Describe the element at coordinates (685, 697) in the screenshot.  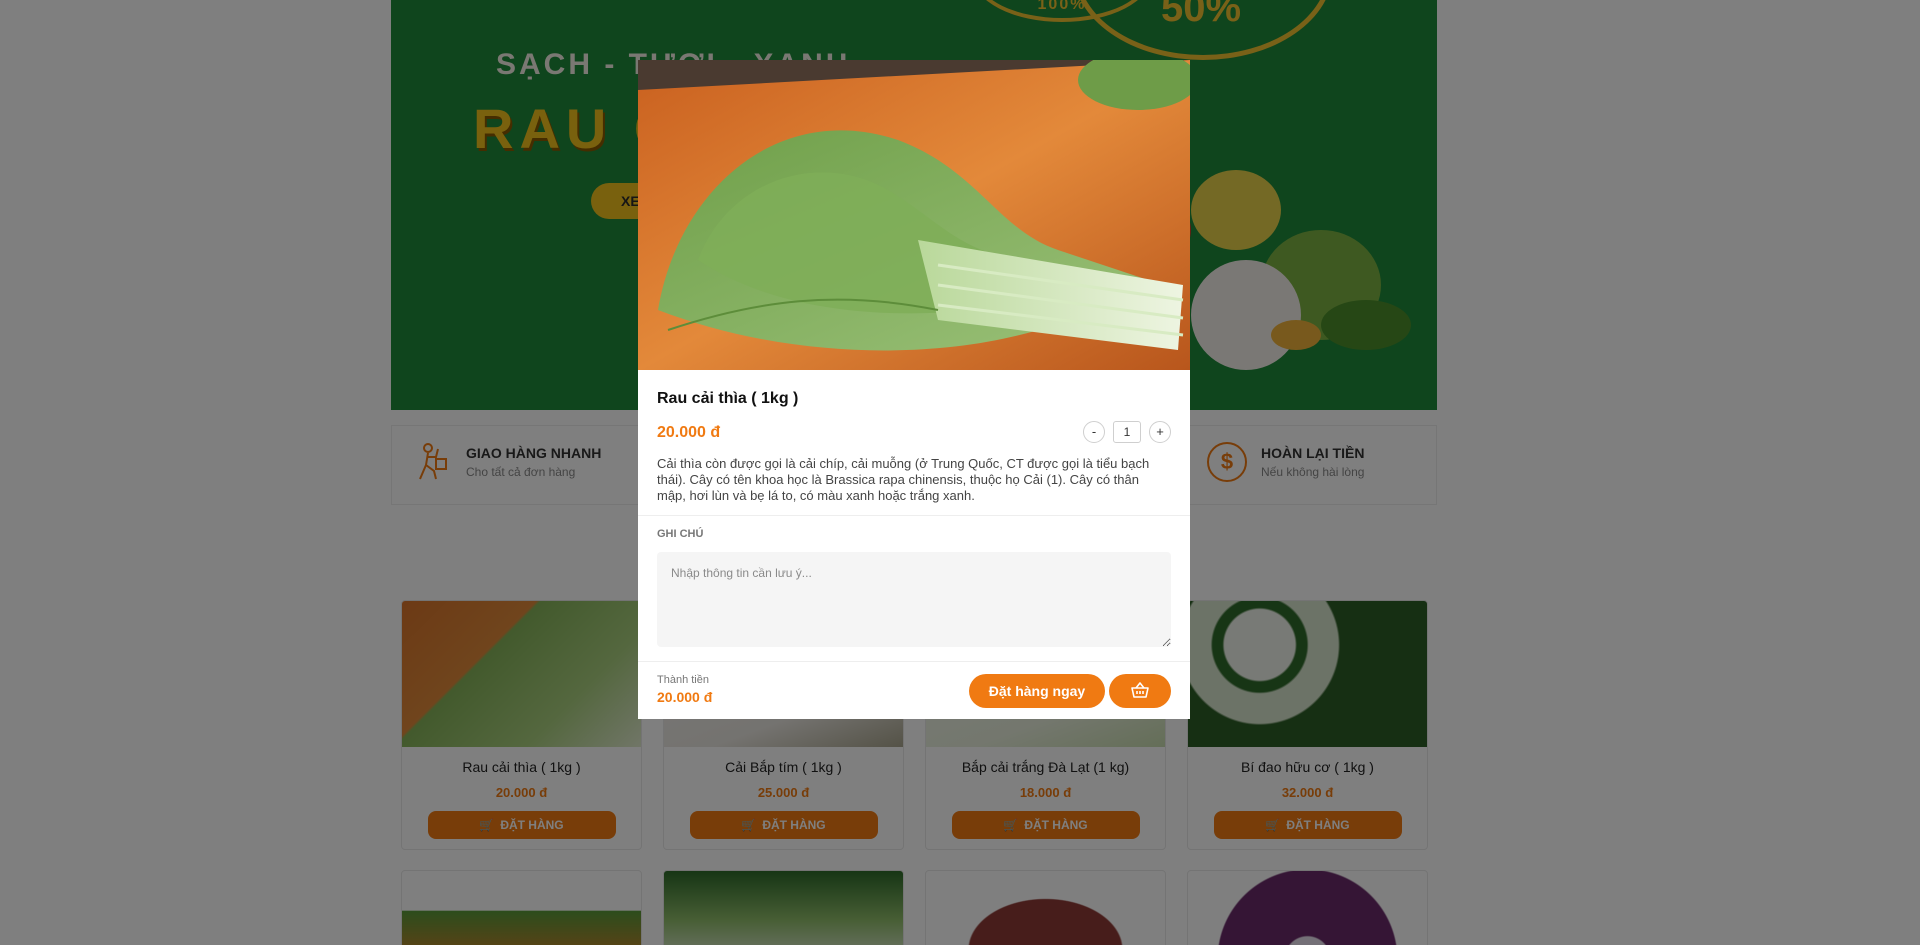
I see `total-value: 20.000 đ` at that location.